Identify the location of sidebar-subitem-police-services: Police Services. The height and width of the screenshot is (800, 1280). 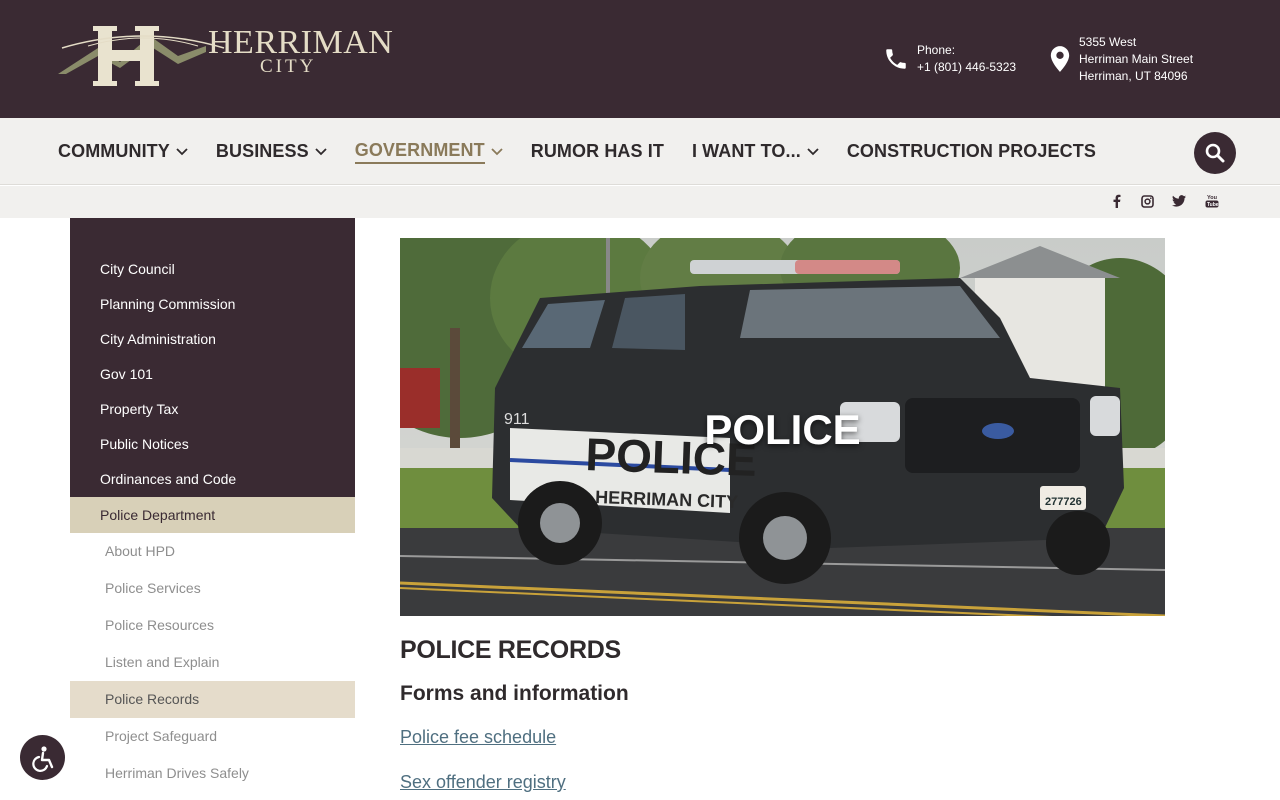
(212, 588).